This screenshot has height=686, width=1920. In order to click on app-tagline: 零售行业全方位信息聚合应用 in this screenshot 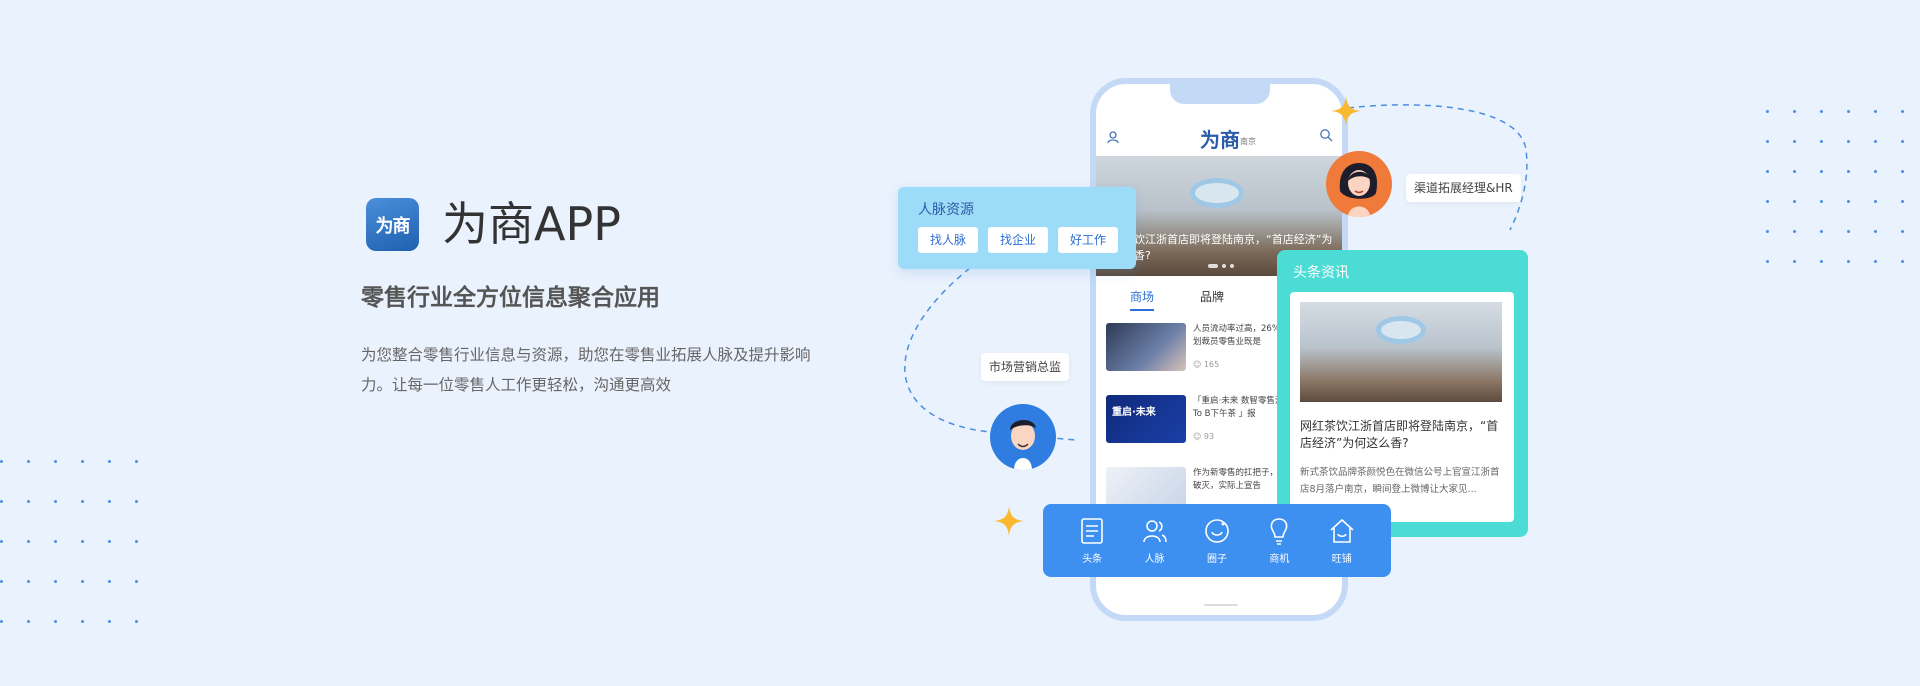, I will do `click(510, 298)`.